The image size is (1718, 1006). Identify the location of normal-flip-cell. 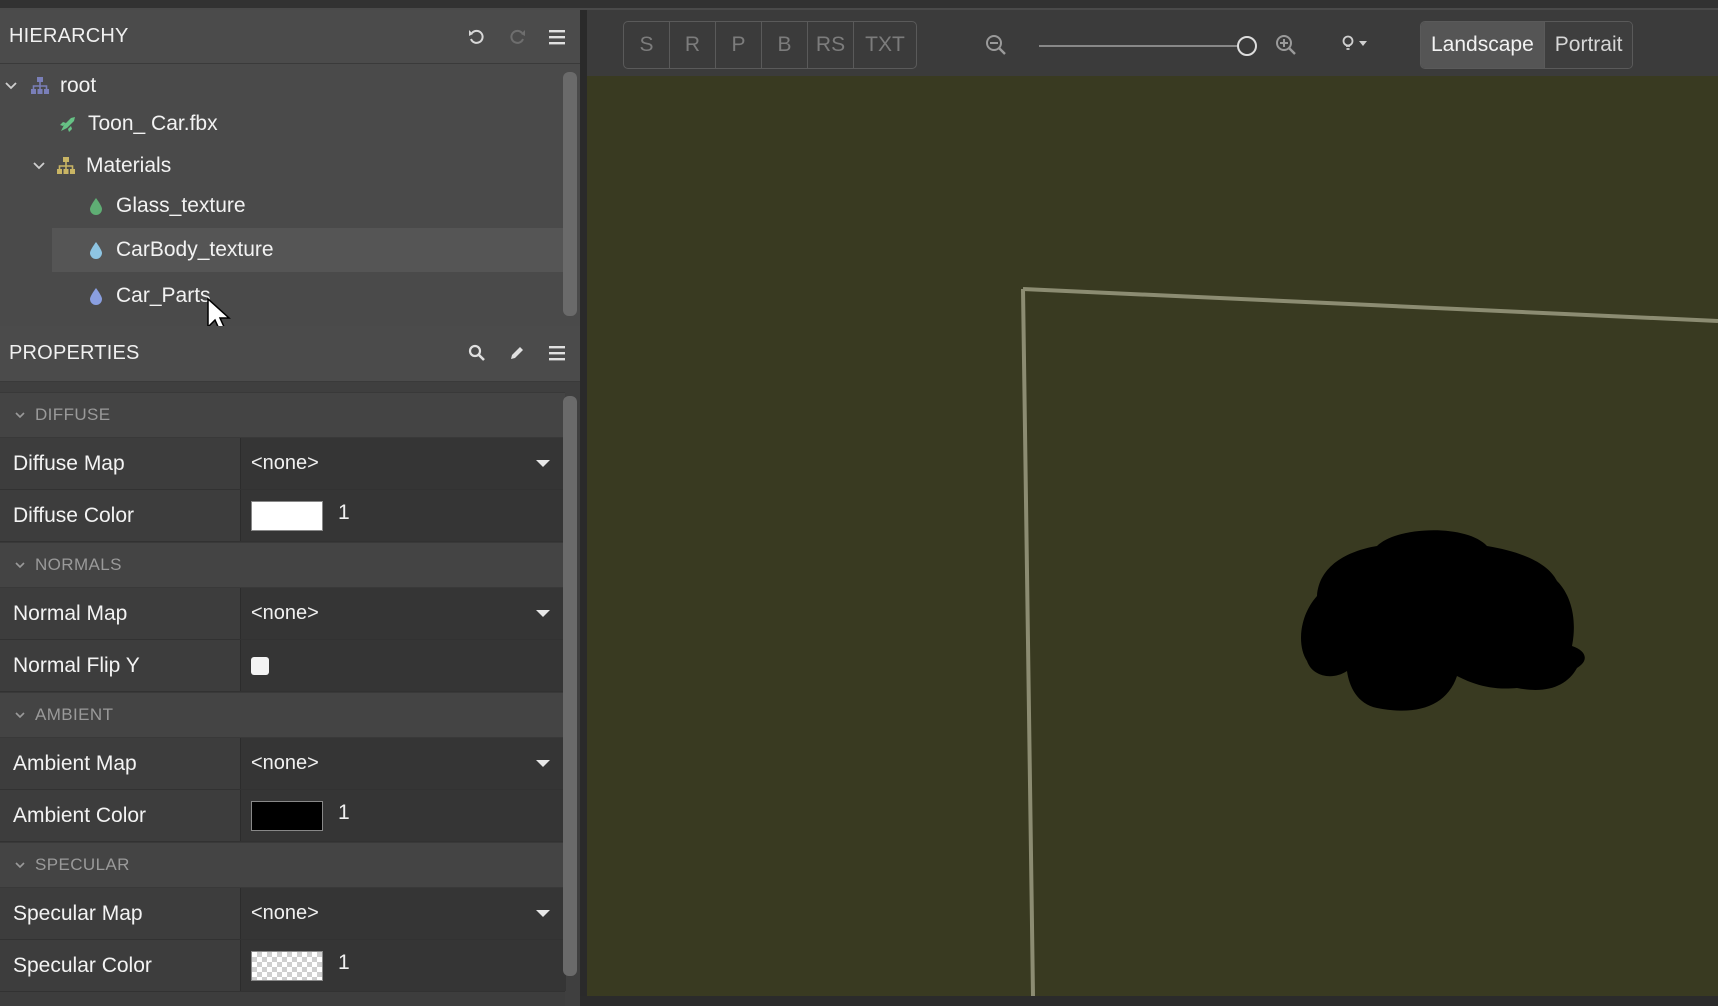
(403, 665).